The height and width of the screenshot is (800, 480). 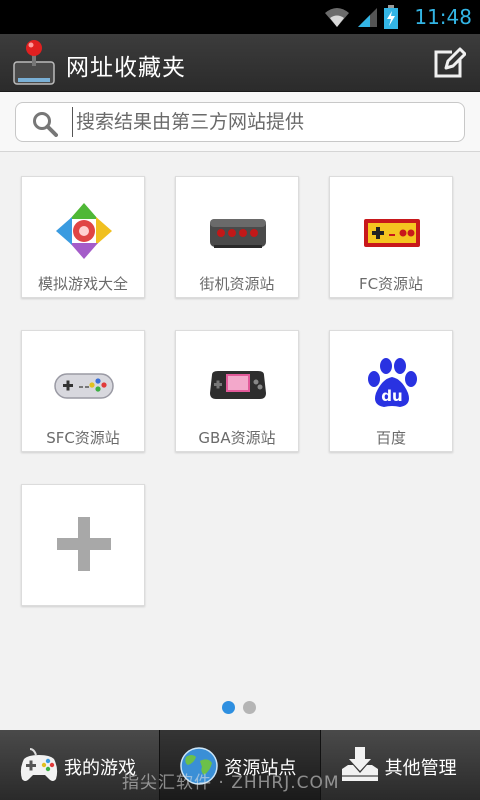 I want to click on tab-label: 其他管理, so click(x=420, y=768).